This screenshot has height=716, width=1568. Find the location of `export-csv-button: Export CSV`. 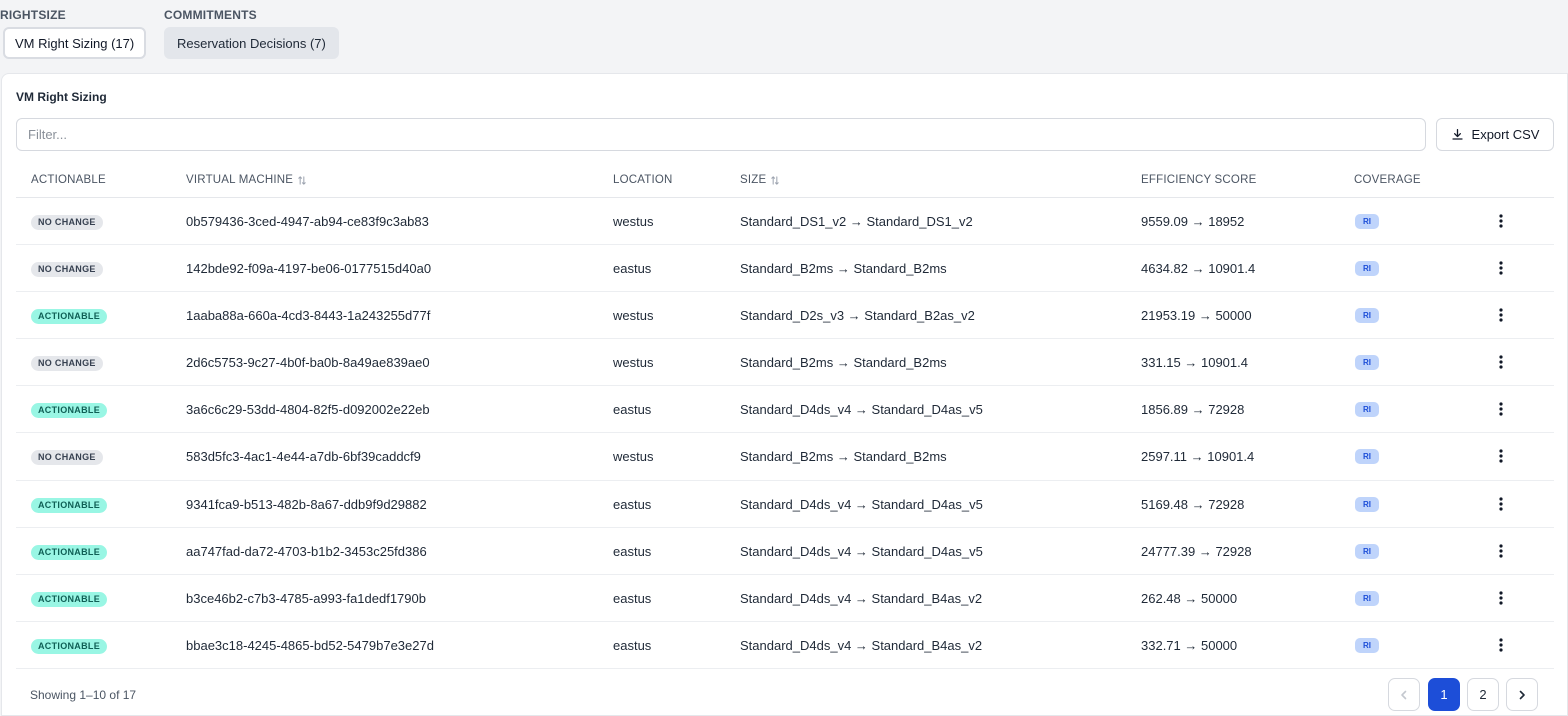

export-csv-button: Export CSV is located at coordinates (1495, 134).